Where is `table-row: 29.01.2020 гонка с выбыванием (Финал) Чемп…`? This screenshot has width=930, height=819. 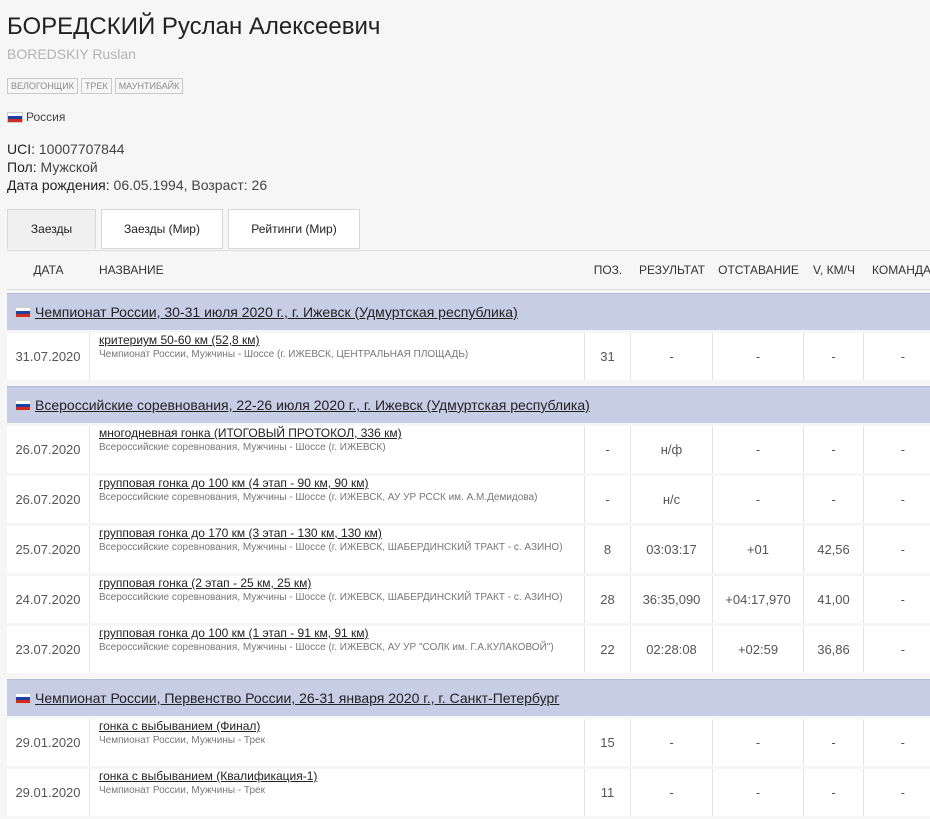 table-row: 29.01.2020 гонка с выбыванием (Финал) Чемп… is located at coordinates (468, 744).